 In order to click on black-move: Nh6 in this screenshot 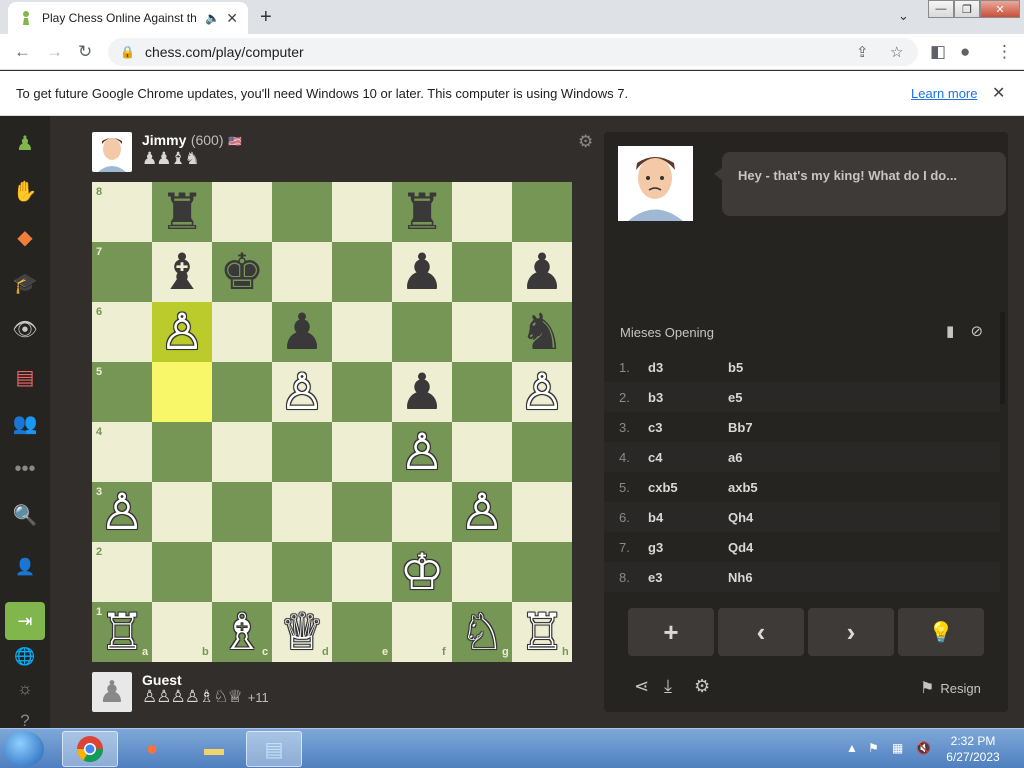, I will do `click(768, 577)`.